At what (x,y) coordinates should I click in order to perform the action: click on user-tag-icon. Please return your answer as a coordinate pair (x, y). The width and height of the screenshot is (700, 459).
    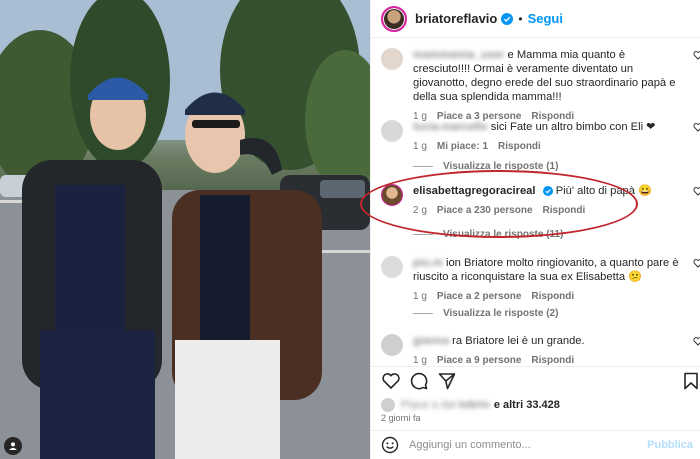
    Looking at the image, I should click on (13, 446).